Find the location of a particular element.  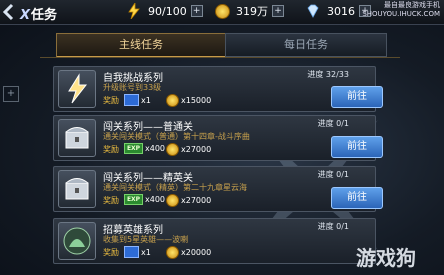

title-text: 任务 is located at coordinates (44, 15).